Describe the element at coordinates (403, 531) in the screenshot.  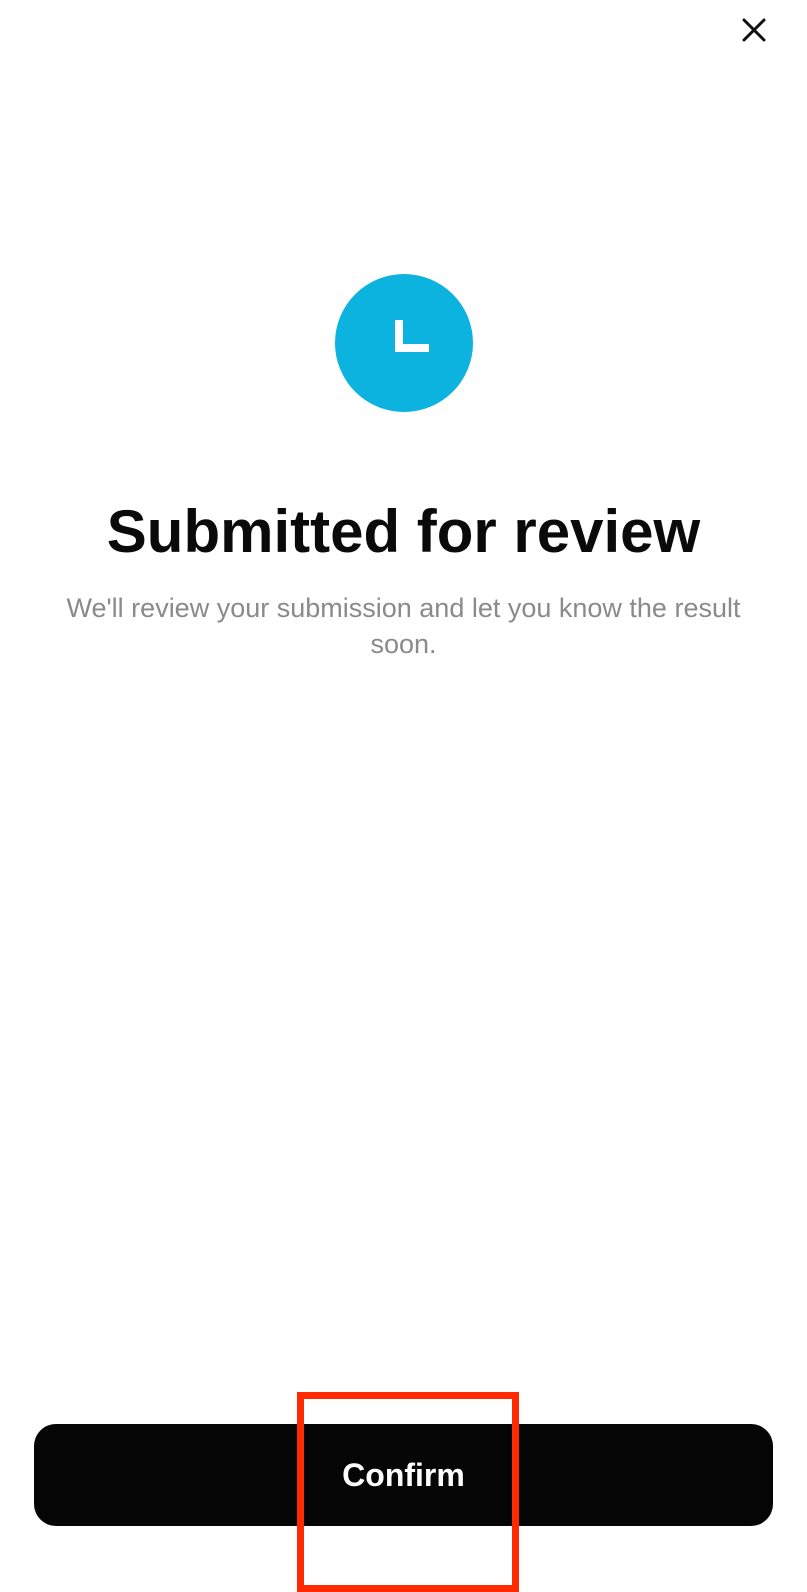
I see `page-title: Submitted for review` at that location.